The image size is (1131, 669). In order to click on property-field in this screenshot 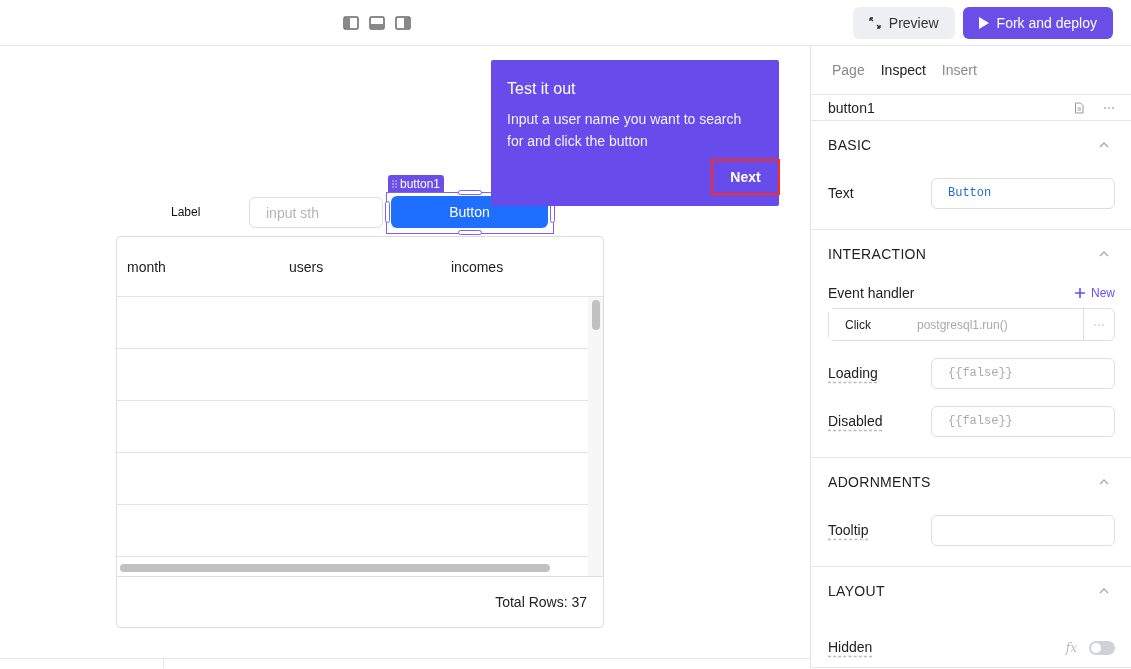, I will do `click(1023, 530)`.